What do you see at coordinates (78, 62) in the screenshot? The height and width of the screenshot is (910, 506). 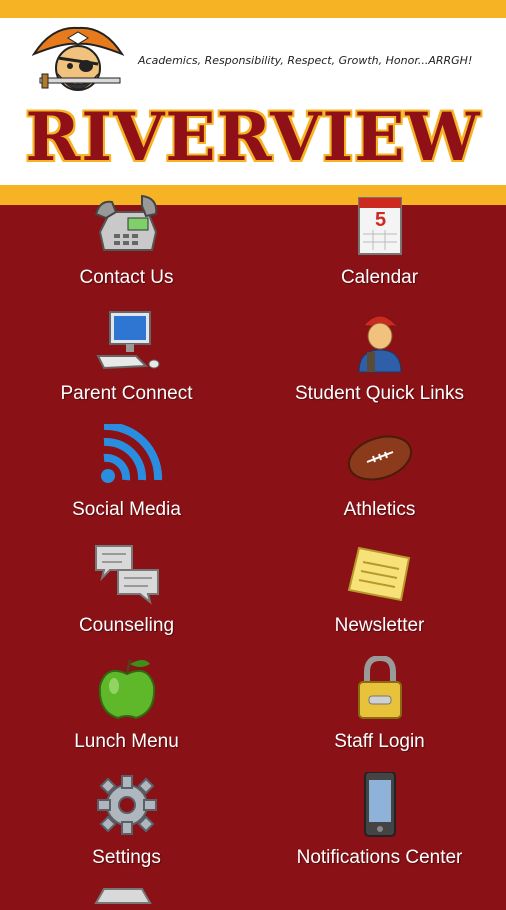 I see `pirate-mascot-icon` at bounding box center [78, 62].